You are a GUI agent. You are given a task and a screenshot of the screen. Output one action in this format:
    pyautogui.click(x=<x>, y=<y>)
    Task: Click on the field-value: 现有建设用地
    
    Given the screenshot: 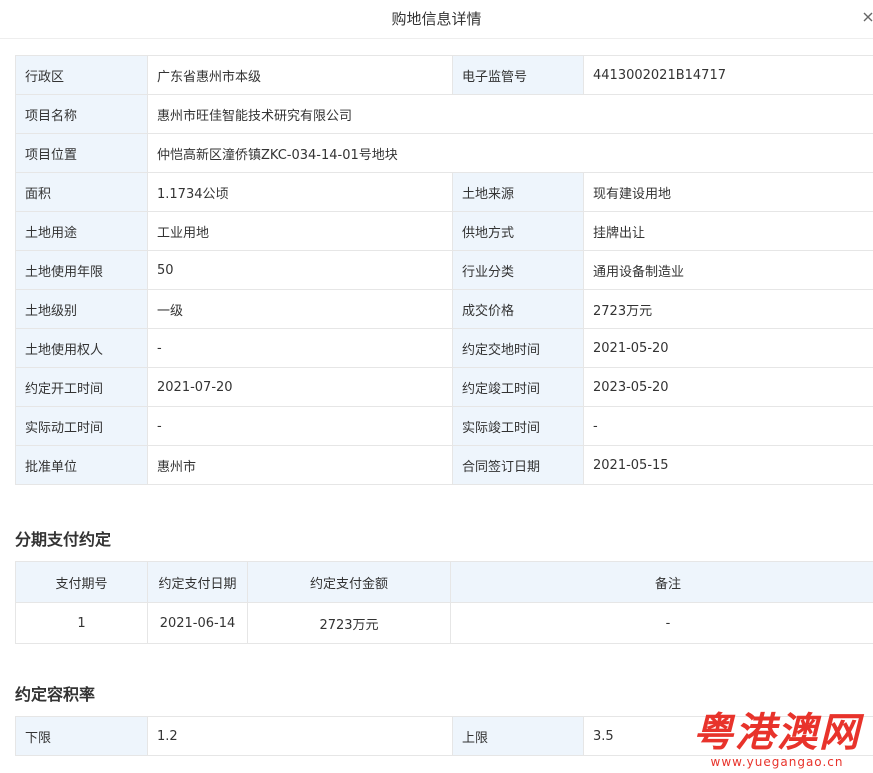 What is the action you would take?
    pyautogui.click(x=728, y=192)
    